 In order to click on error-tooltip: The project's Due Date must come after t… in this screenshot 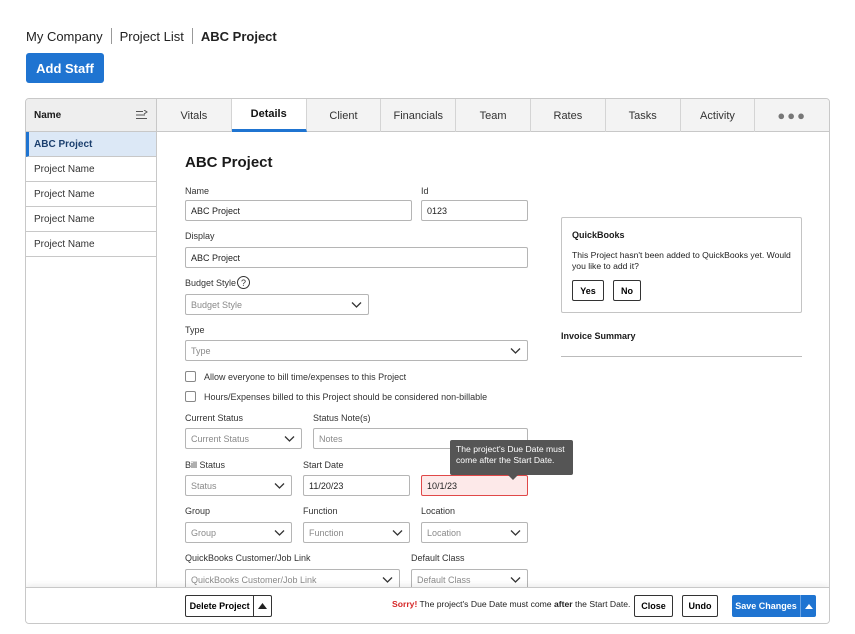, I will do `click(511, 457)`.